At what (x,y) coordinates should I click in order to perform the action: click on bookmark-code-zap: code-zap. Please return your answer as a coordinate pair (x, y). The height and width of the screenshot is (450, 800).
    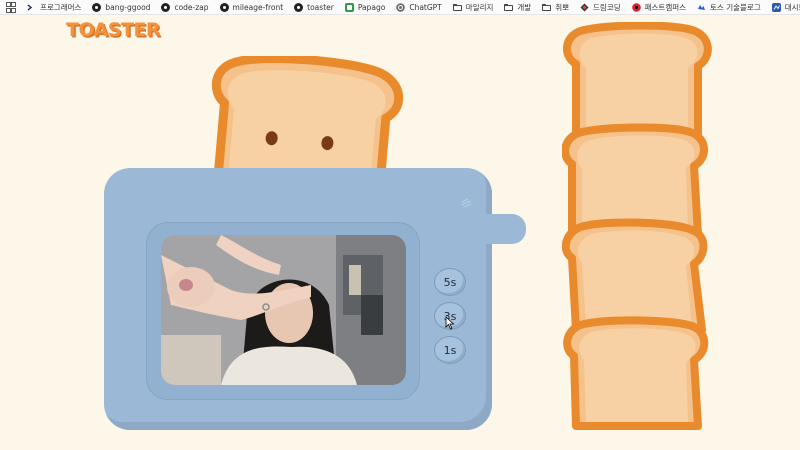
    Looking at the image, I should click on (185, 7).